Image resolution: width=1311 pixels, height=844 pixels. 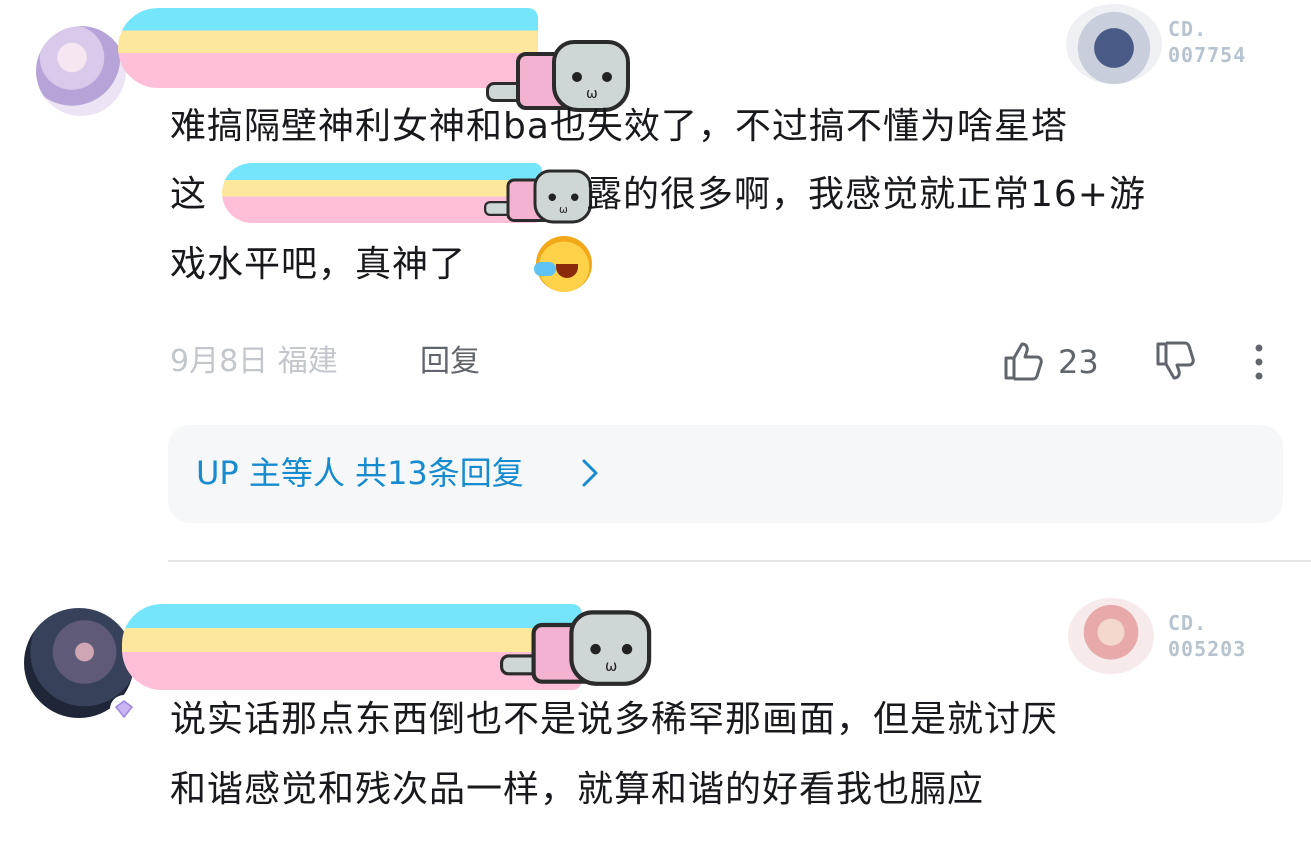 I want to click on comment-text-line: 说实话那点东西倒也不是说多稀罕那画面，但是就讨厌, so click(x=614, y=719).